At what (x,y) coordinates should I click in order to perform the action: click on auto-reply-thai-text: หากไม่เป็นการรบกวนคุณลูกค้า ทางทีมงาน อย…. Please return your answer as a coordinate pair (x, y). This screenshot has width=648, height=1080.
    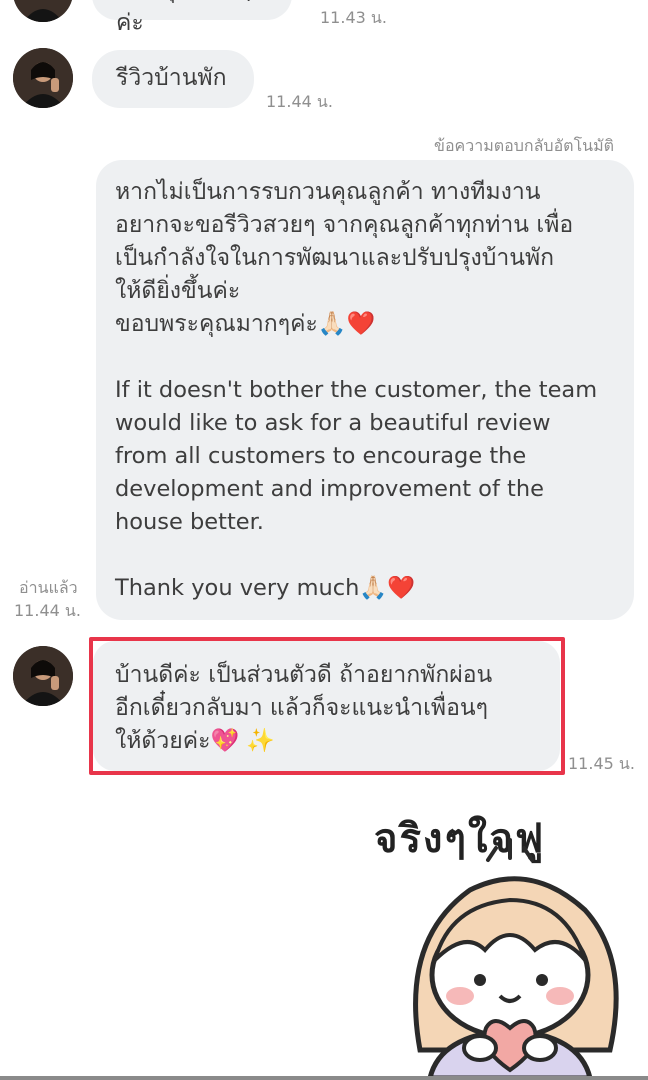
    Looking at the image, I should click on (344, 258).